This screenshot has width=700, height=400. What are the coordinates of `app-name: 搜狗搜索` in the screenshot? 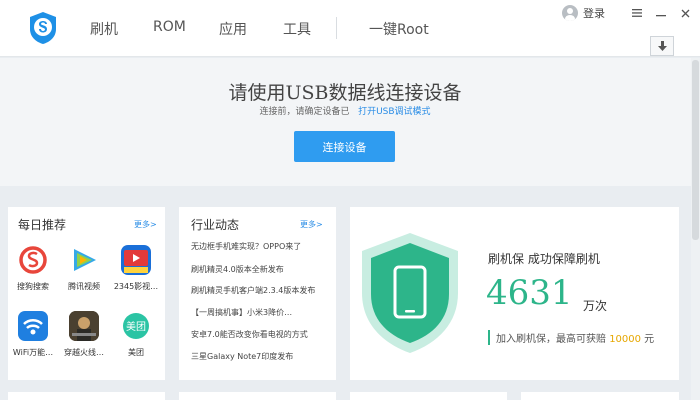 It's located at (33, 286).